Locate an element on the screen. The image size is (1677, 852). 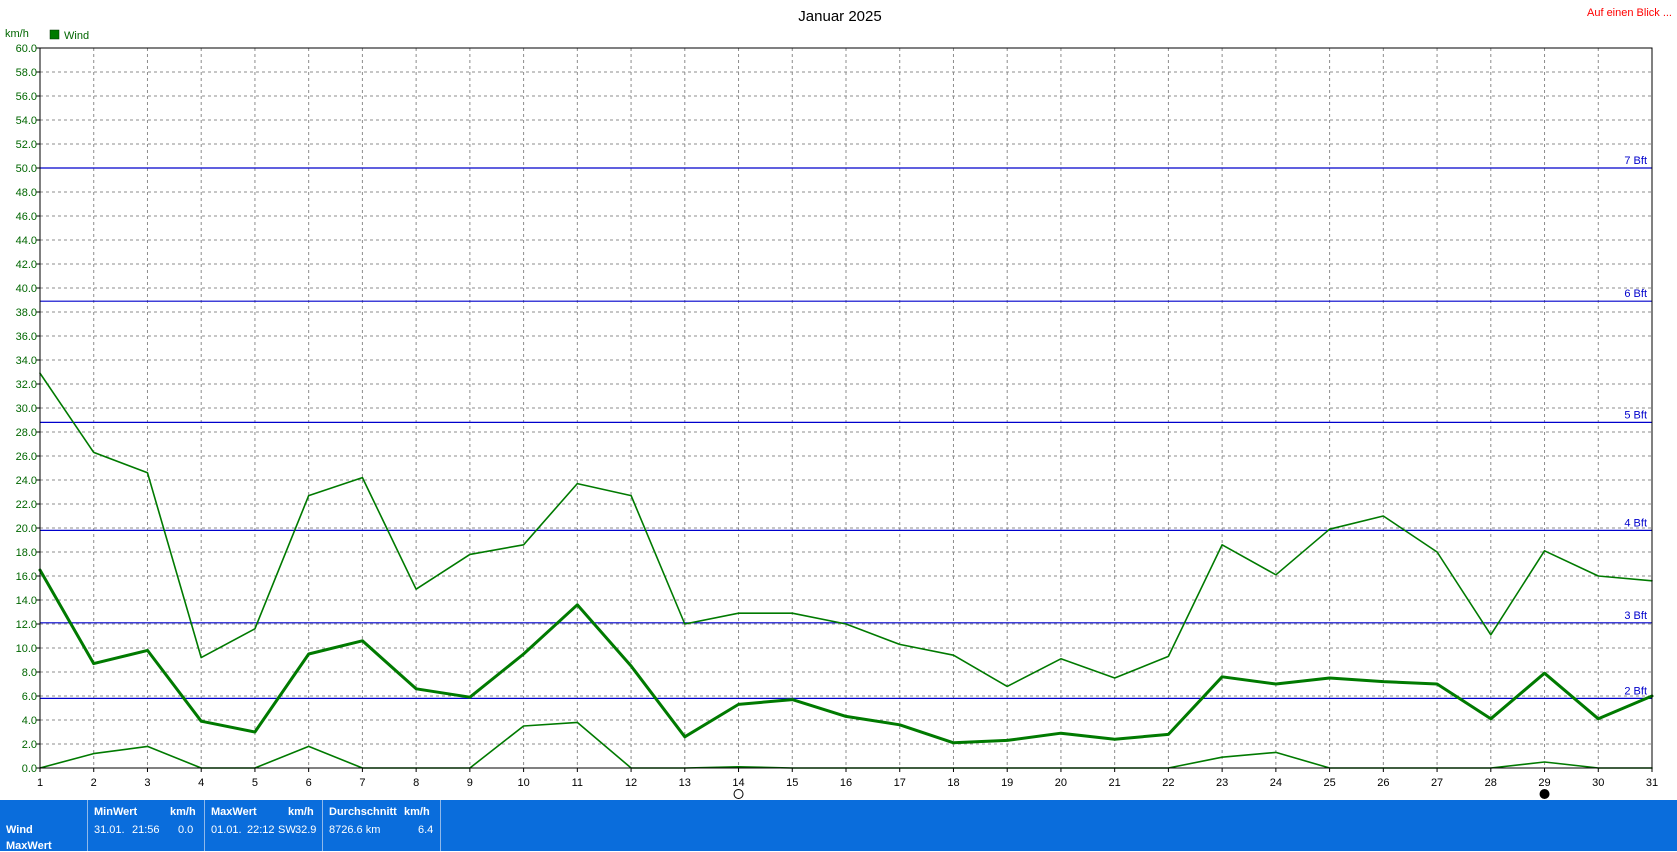
y-axis-unit-label: km/h is located at coordinates (17, 34).